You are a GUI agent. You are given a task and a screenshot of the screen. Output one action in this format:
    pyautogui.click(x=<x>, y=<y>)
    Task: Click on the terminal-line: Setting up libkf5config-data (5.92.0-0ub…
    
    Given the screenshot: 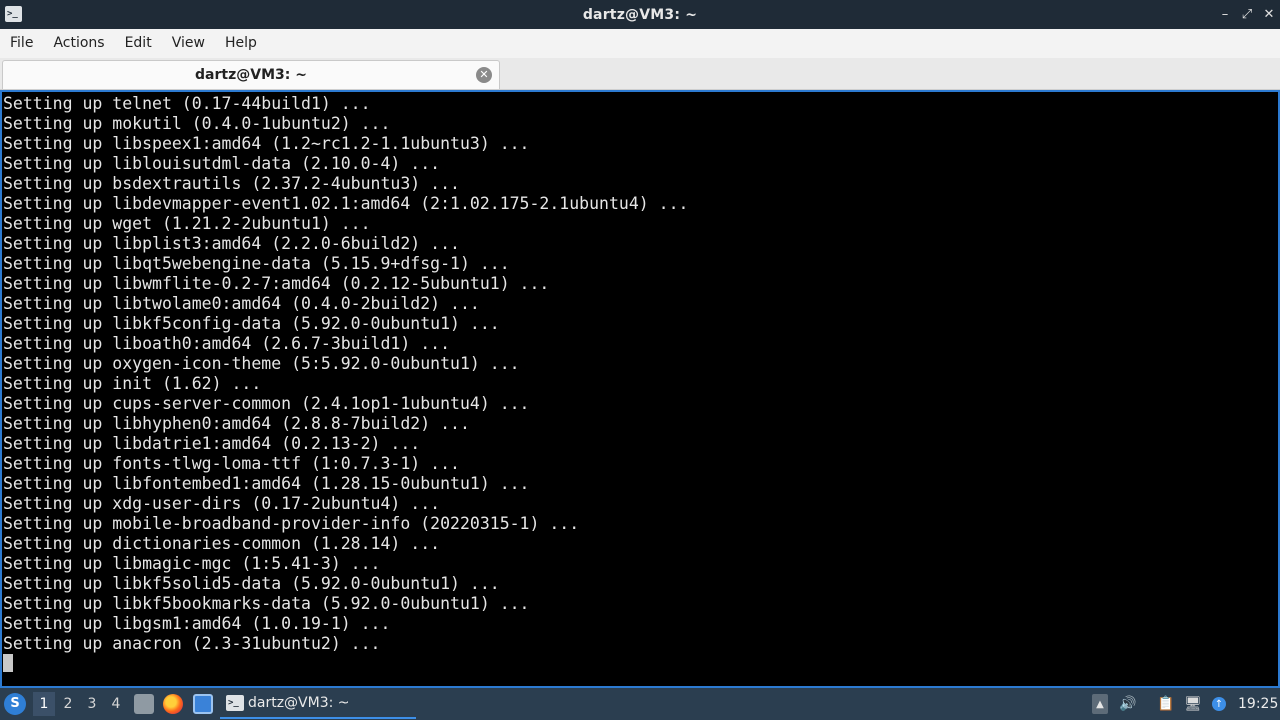 What is the action you would take?
    pyautogui.click(x=251, y=323)
    